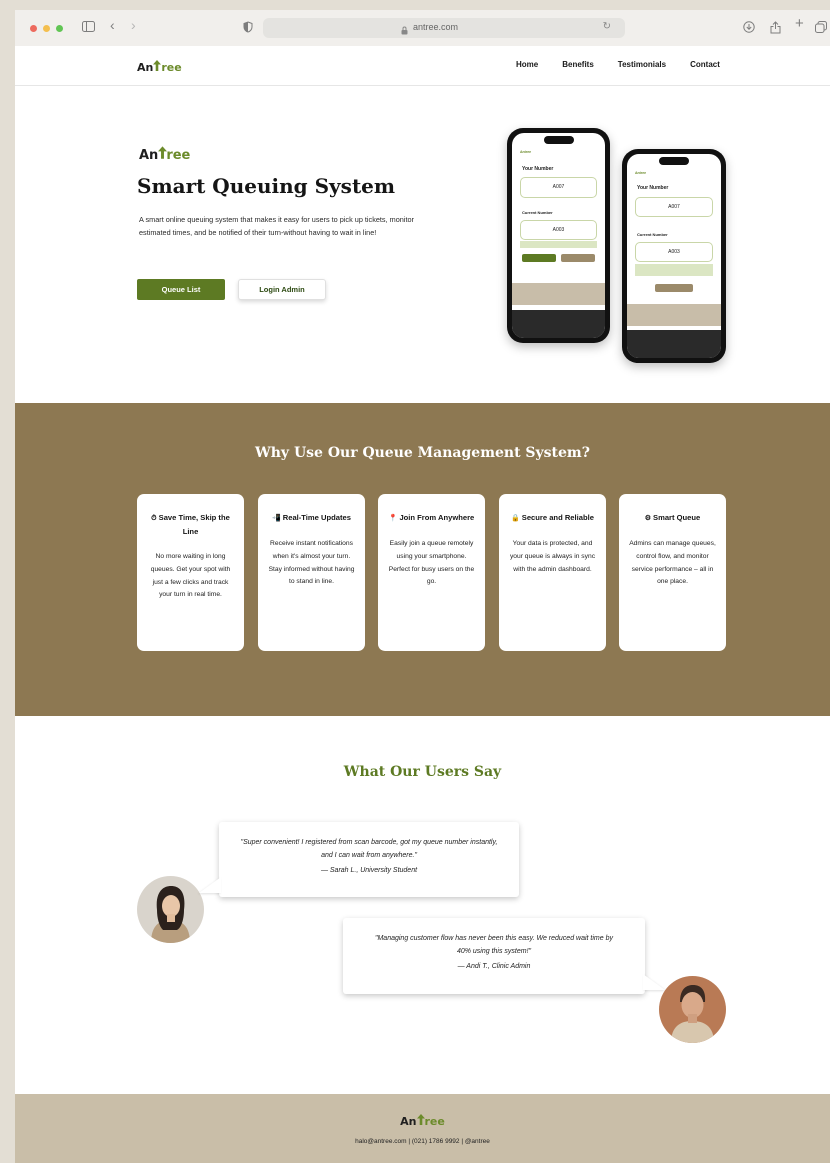 The image size is (830, 1163). I want to click on queue-list-button: Queue List, so click(181, 289).